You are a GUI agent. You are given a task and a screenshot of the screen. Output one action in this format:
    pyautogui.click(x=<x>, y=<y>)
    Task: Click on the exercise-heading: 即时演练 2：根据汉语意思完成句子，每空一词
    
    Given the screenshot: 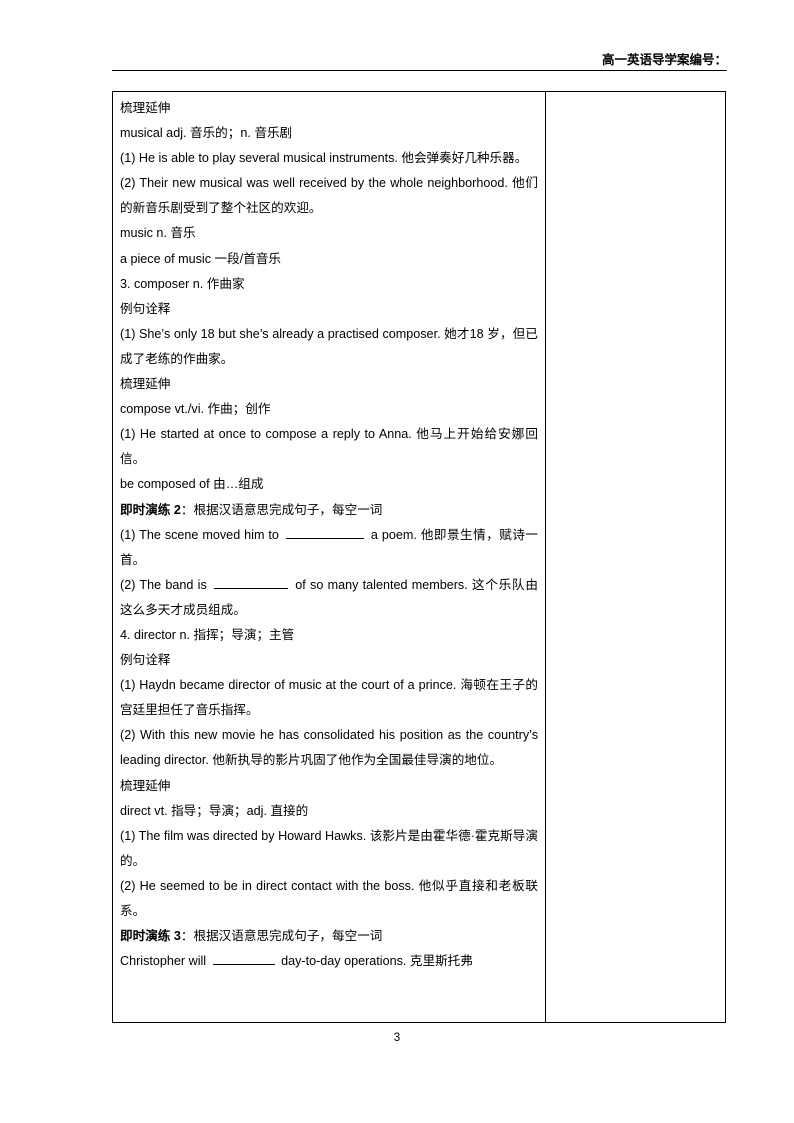 What is the action you would take?
    pyautogui.click(x=329, y=510)
    